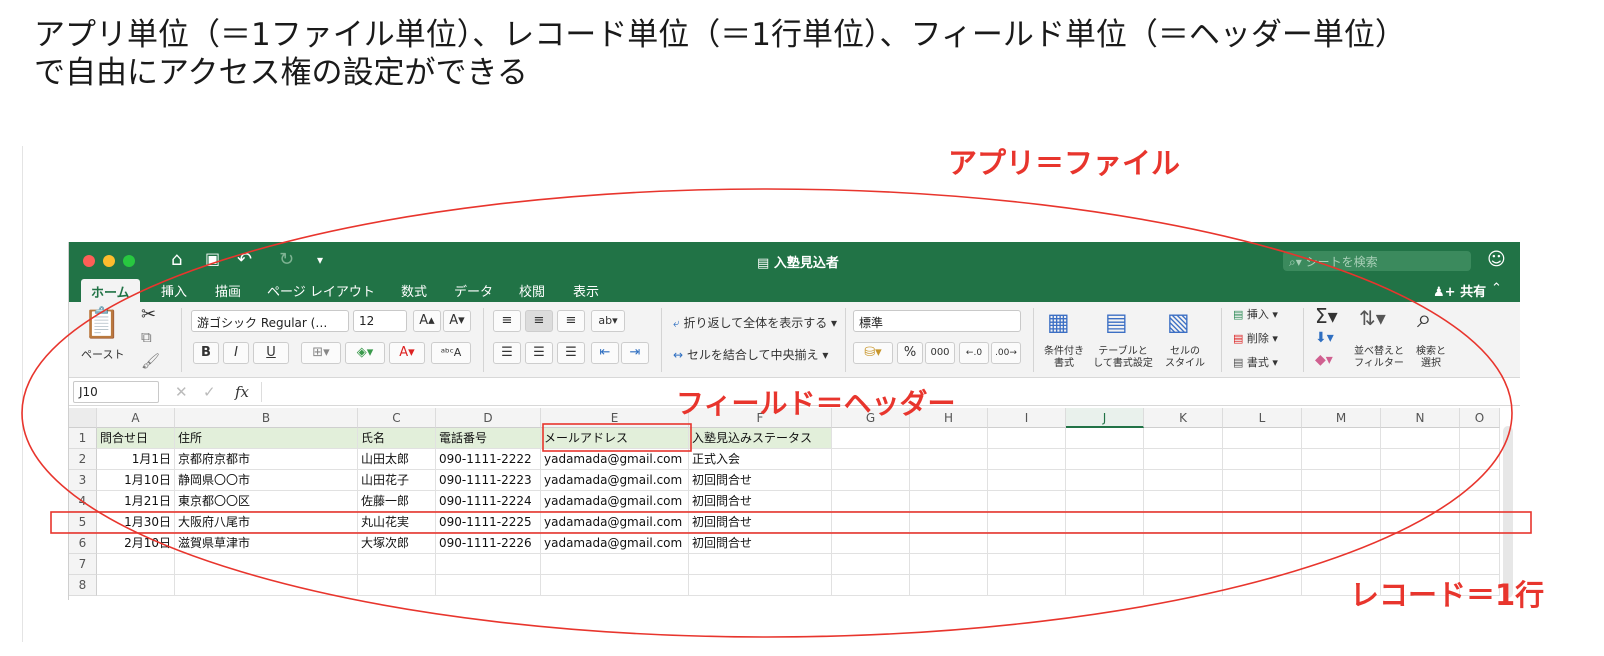  What do you see at coordinates (791, 522) in the screenshot?
I see `record-row-highlight` at bounding box center [791, 522].